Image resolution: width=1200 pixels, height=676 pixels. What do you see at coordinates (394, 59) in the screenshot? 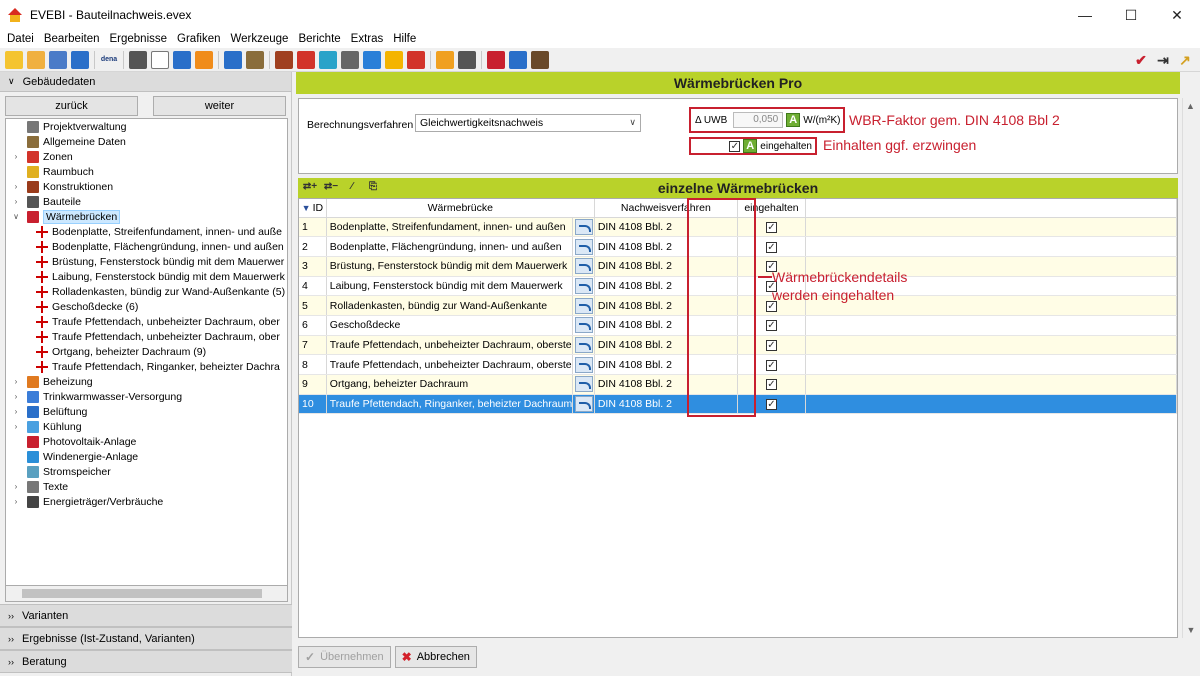
I see `sun-icon` at bounding box center [394, 59].